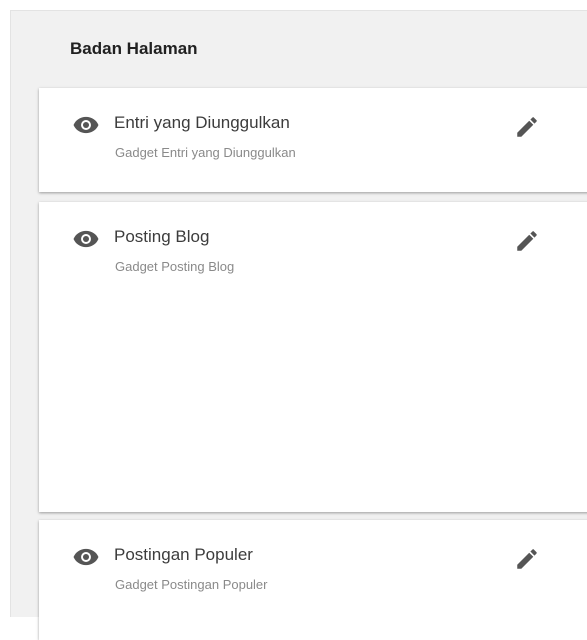  What do you see at coordinates (191, 584) in the screenshot?
I see `gadget-subtitle: Gadget Postingan Populer` at bounding box center [191, 584].